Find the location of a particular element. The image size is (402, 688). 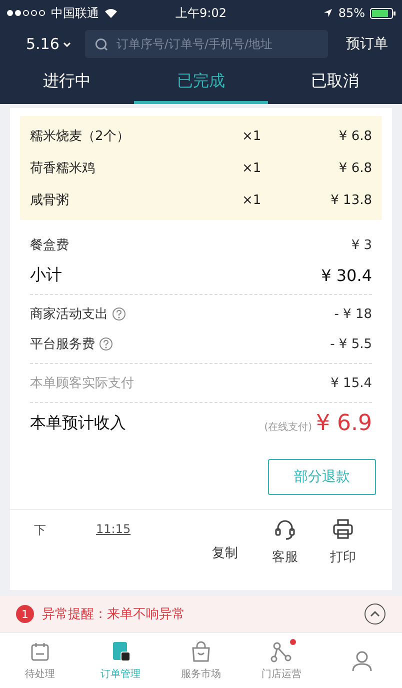

item-name: 糯米烧麦（2个） is located at coordinates (80, 136).